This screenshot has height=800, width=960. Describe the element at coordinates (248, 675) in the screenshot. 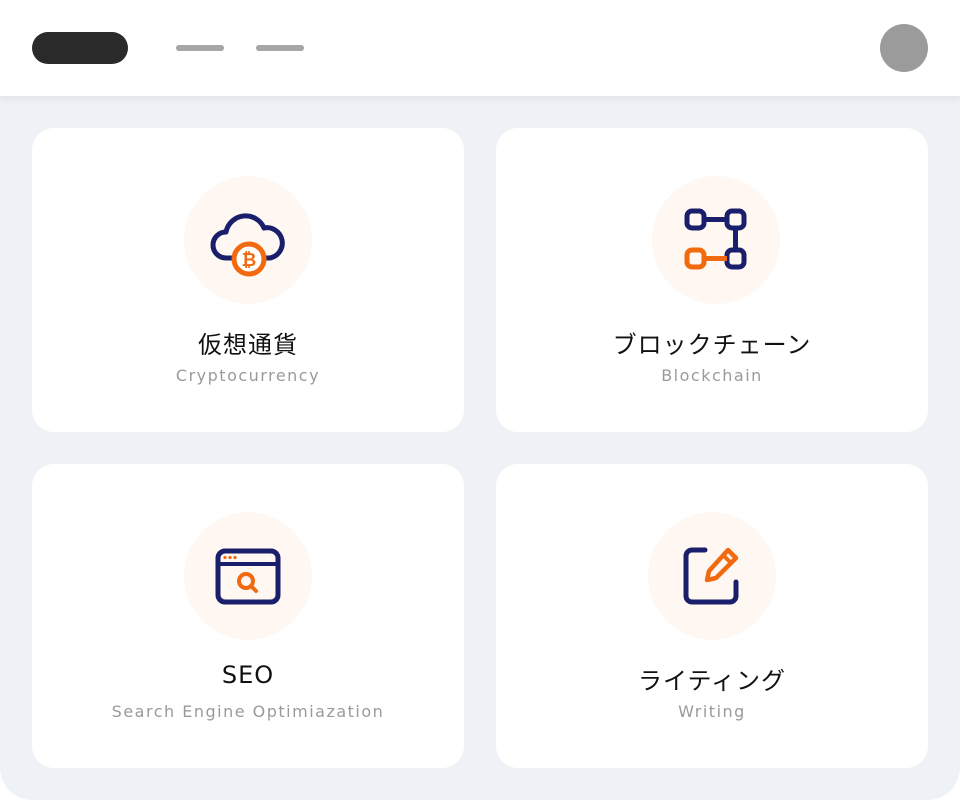

I see `card-title: SEO` at that location.